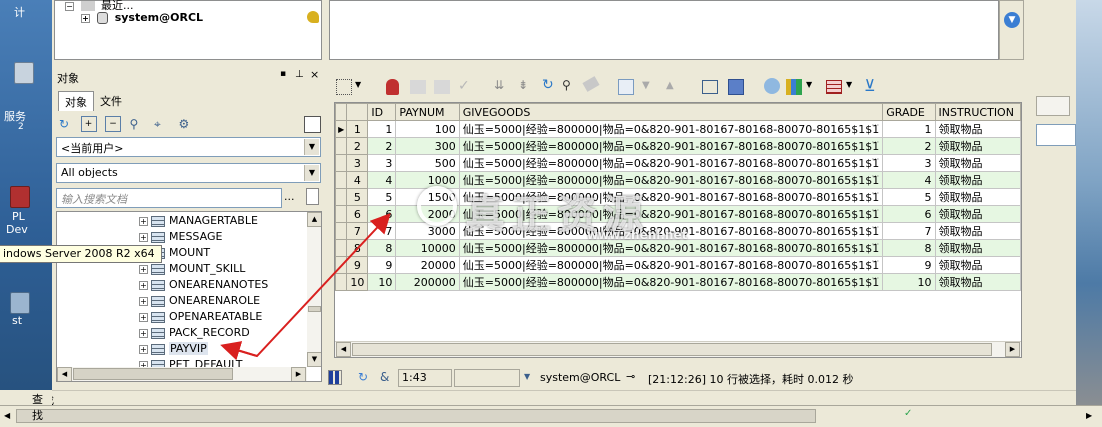 The image size is (1102, 427). What do you see at coordinates (113, 124) in the screenshot?
I see `remove-icon: −` at bounding box center [113, 124].